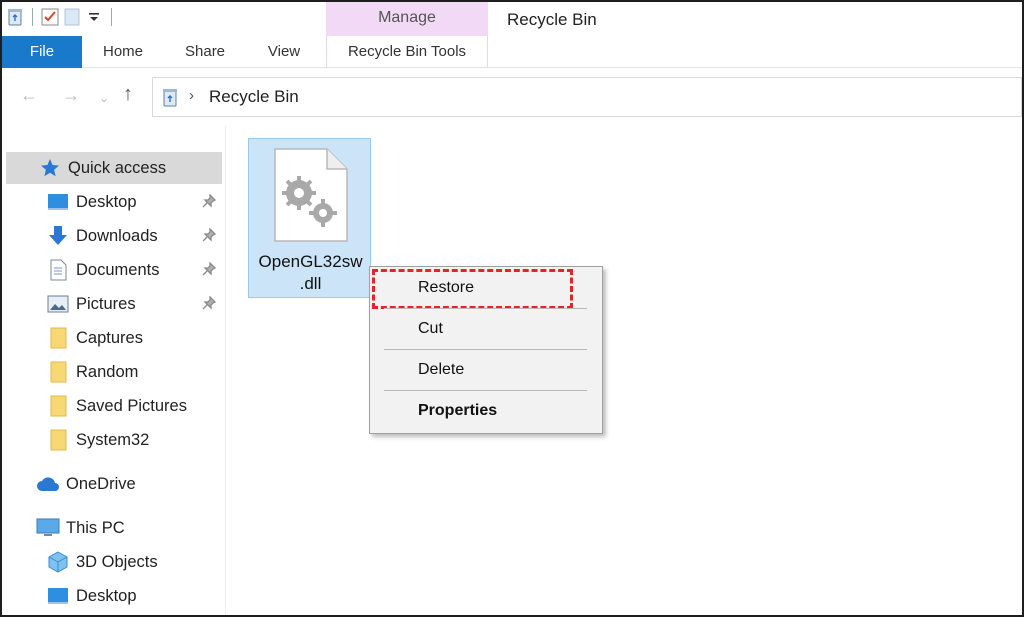 The height and width of the screenshot is (617, 1024). What do you see at coordinates (58, 270) in the screenshot?
I see `documents-icon` at bounding box center [58, 270].